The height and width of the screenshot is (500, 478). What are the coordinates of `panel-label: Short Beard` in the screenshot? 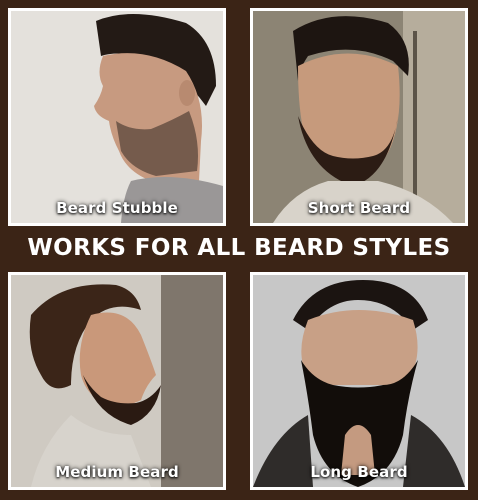 It's located at (359, 208).